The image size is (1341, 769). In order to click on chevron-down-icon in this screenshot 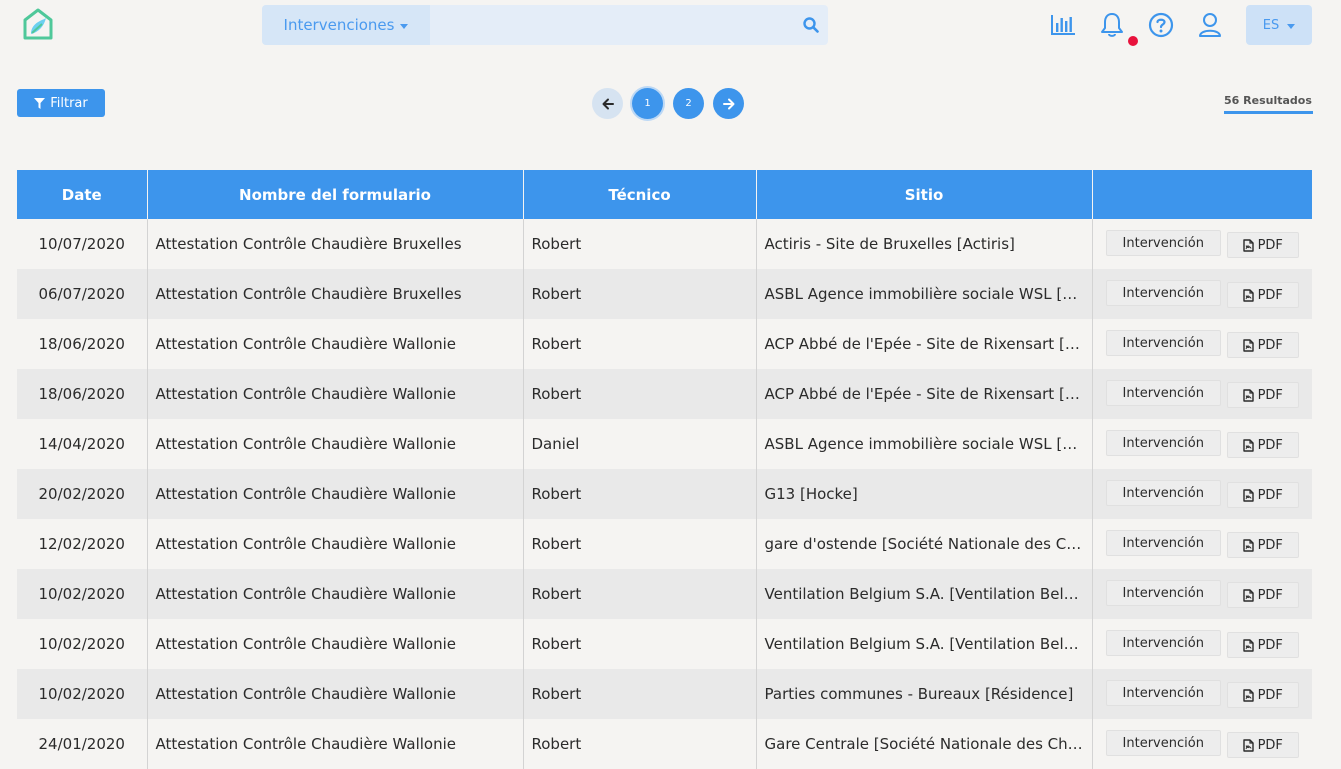, I will do `click(404, 26)`.